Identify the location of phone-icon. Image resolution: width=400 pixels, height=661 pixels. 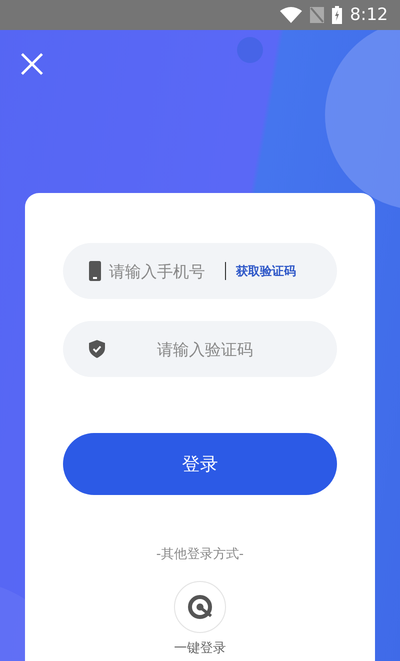
(95, 271).